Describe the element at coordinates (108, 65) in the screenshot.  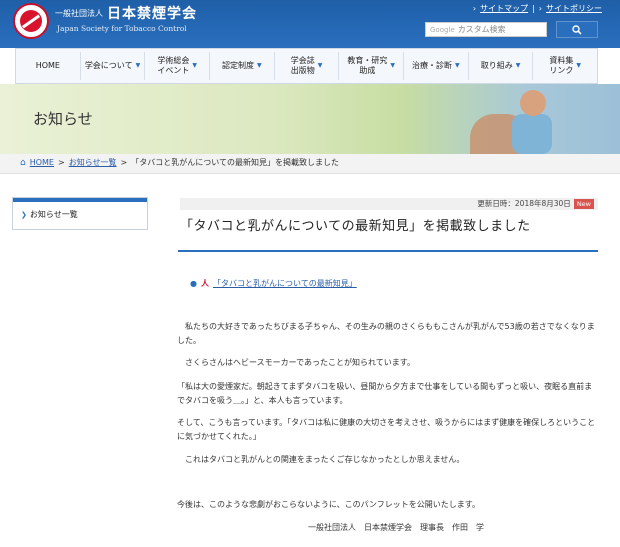
I see `nav-label: 学会について` at that location.